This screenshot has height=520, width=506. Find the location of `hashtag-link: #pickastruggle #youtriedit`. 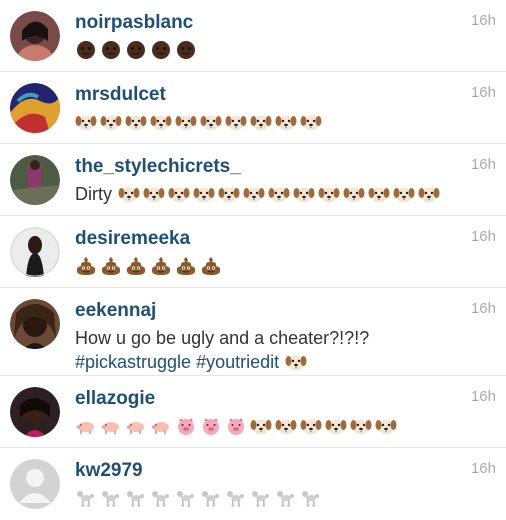

hashtag-link: #pickastruggle #youtriedit is located at coordinates (177, 362).